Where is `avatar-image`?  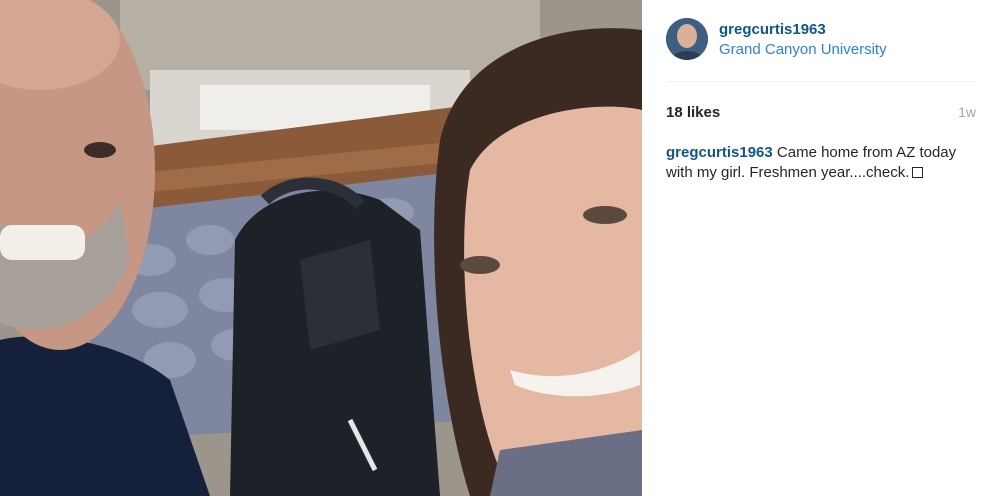 avatar-image is located at coordinates (687, 39).